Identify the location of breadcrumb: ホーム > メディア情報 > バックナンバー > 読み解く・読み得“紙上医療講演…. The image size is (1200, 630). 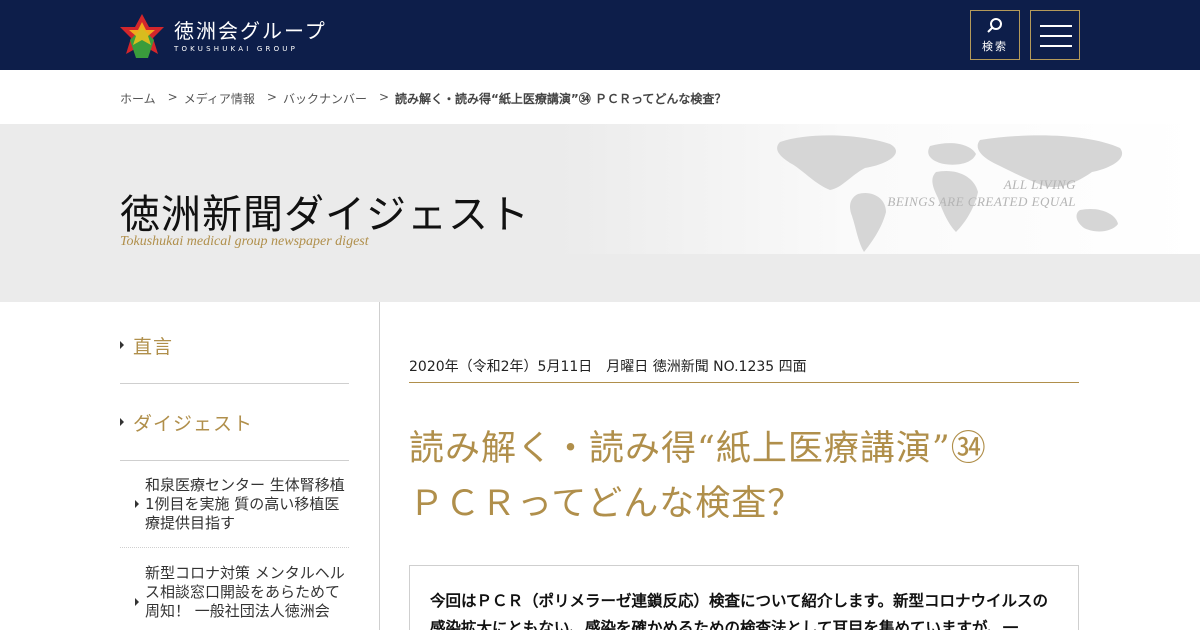
(423, 98).